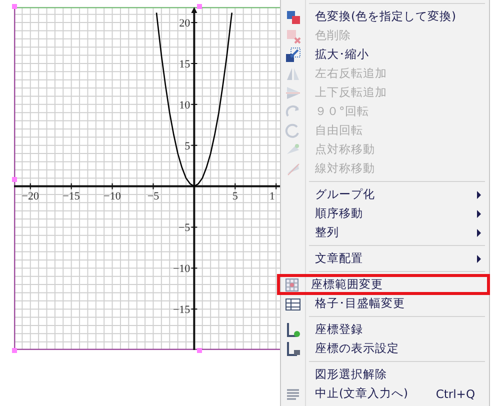  What do you see at coordinates (184, 105) in the screenshot?
I see `y-tick-label: 10` at bounding box center [184, 105].